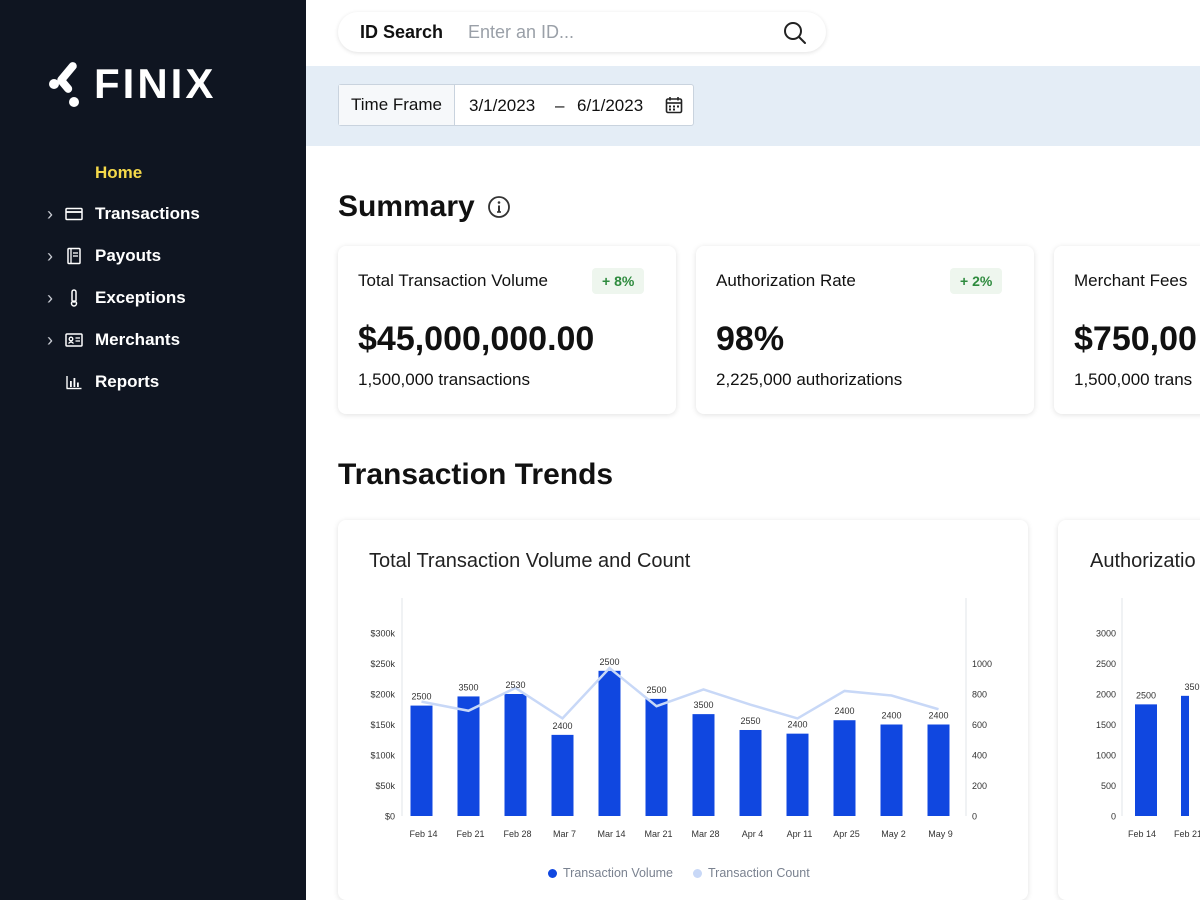  Describe the element at coordinates (74, 382) in the screenshot. I see `bar-chart-icon` at that location.